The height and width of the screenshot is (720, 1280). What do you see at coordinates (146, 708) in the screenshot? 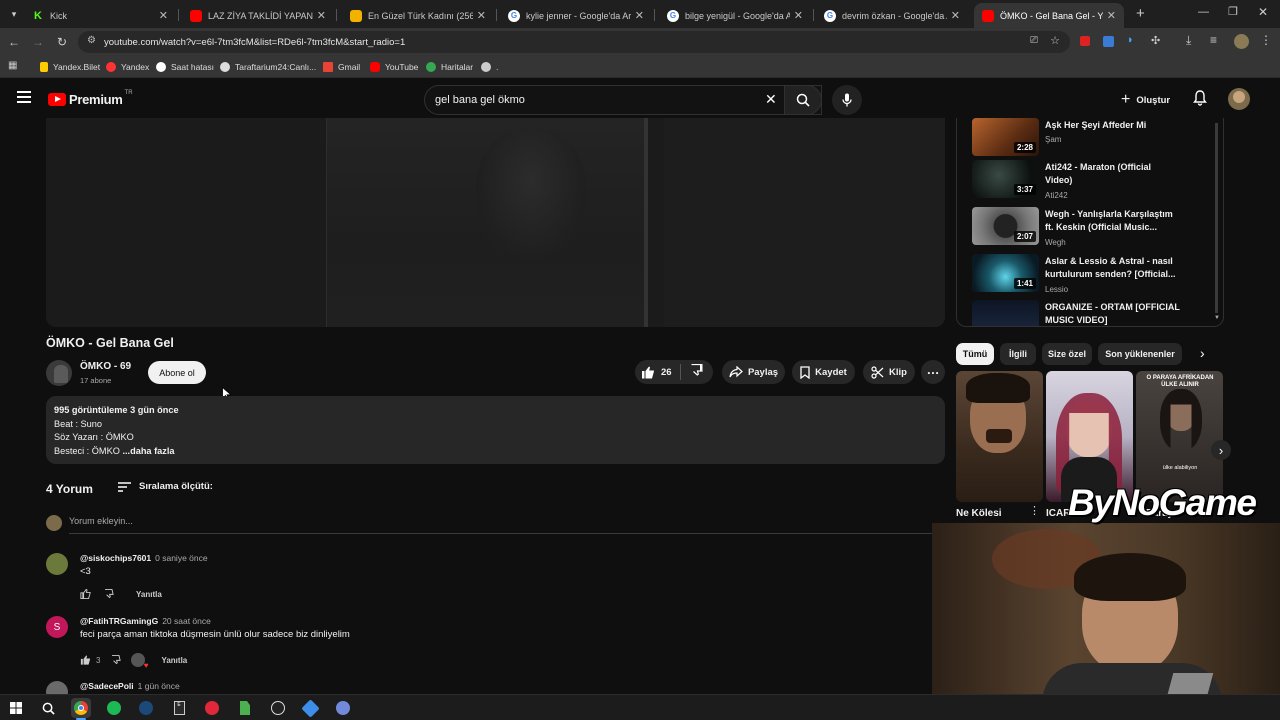
I see `steam-icon` at bounding box center [146, 708].